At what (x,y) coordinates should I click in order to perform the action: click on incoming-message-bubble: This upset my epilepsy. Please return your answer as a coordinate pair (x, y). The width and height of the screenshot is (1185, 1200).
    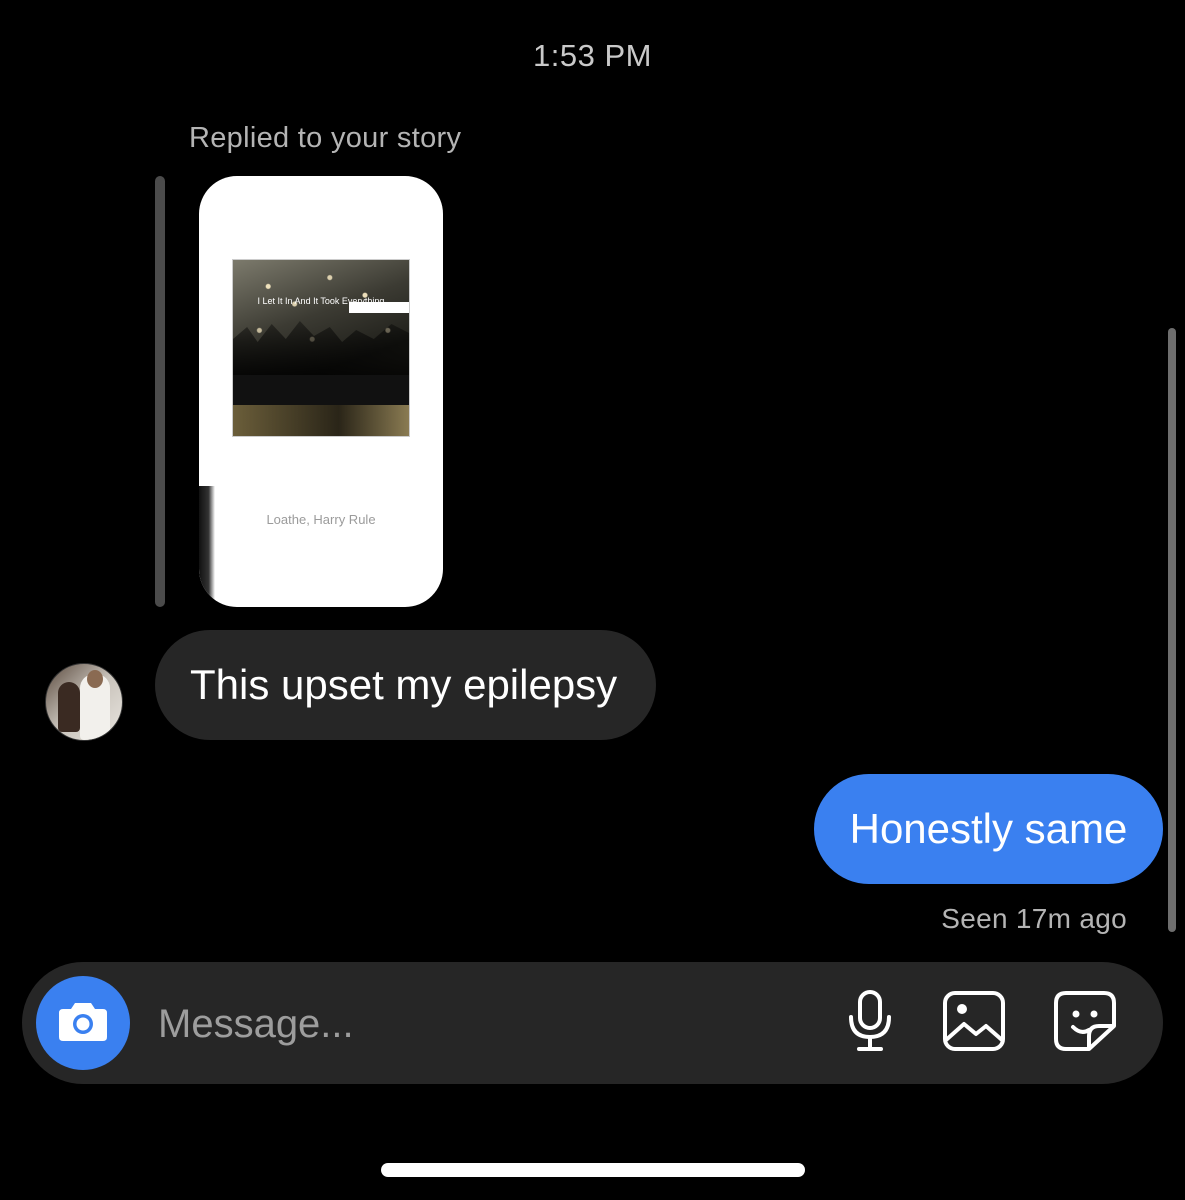
    Looking at the image, I should click on (405, 685).